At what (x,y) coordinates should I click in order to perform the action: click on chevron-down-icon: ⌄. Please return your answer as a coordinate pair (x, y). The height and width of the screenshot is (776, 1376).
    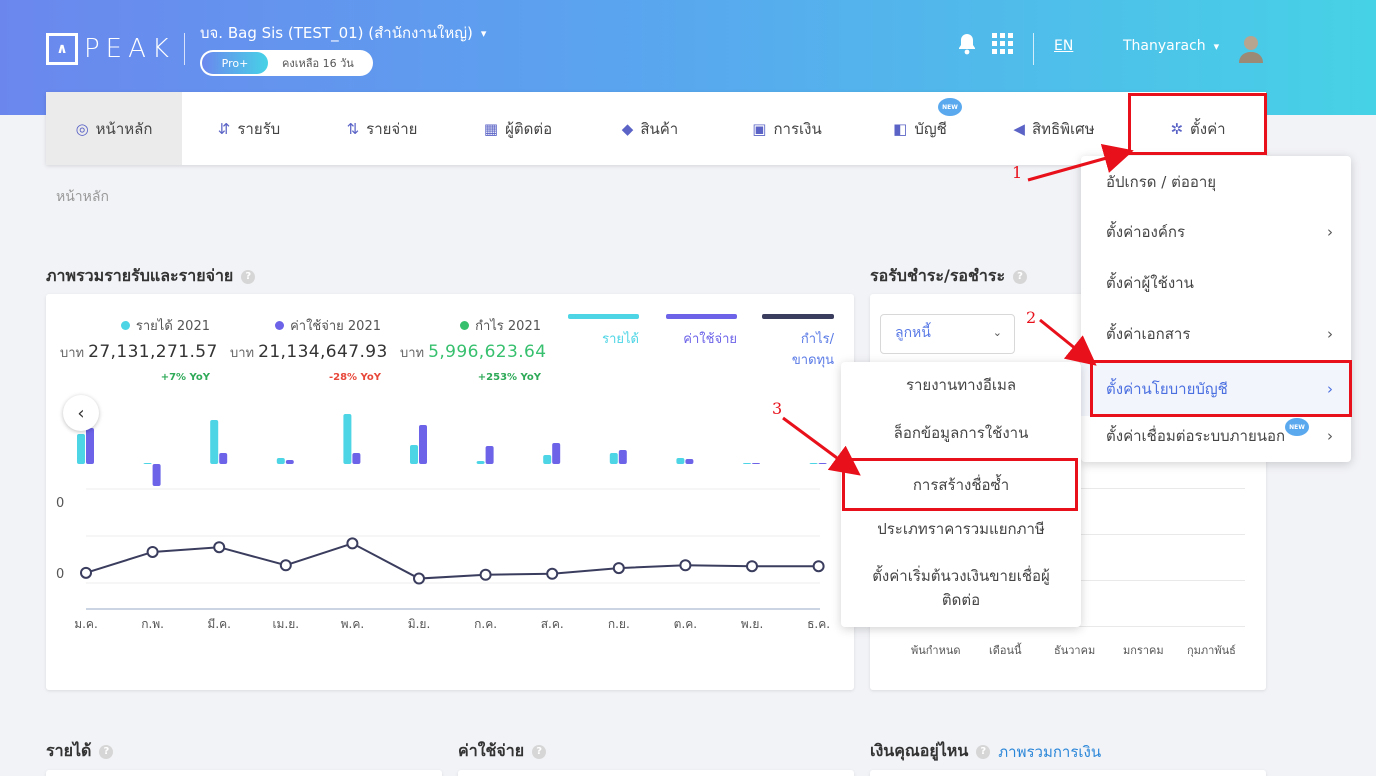
    Looking at the image, I should click on (997, 332).